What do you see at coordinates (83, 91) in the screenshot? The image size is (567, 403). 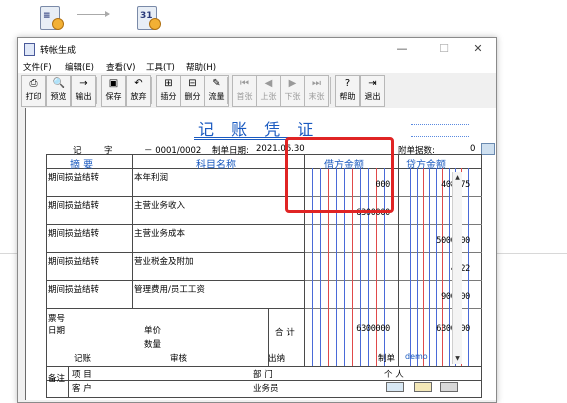 I see `export-button: → 输出` at bounding box center [83, 91].